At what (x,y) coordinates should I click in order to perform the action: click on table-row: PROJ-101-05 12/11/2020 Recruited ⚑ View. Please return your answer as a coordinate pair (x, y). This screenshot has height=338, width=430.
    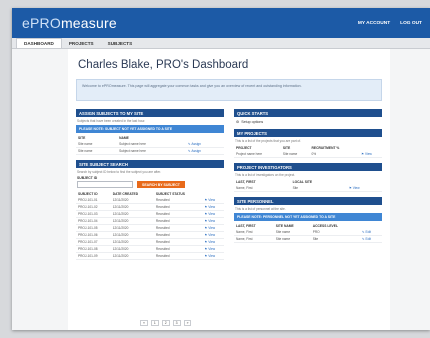
    Looking at the image, I should click on (150, 228).